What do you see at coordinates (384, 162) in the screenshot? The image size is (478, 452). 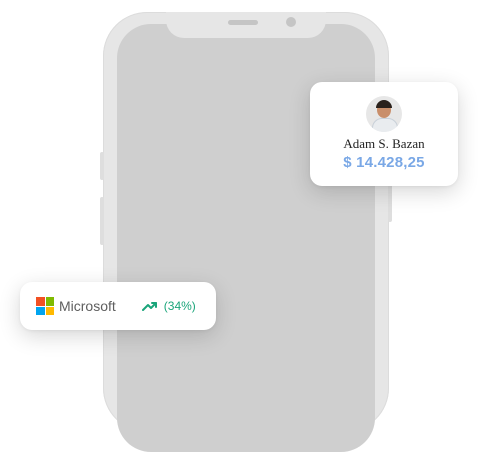 I see `profile-amount: $ 14.428,25` at bounding box center [384, 162].